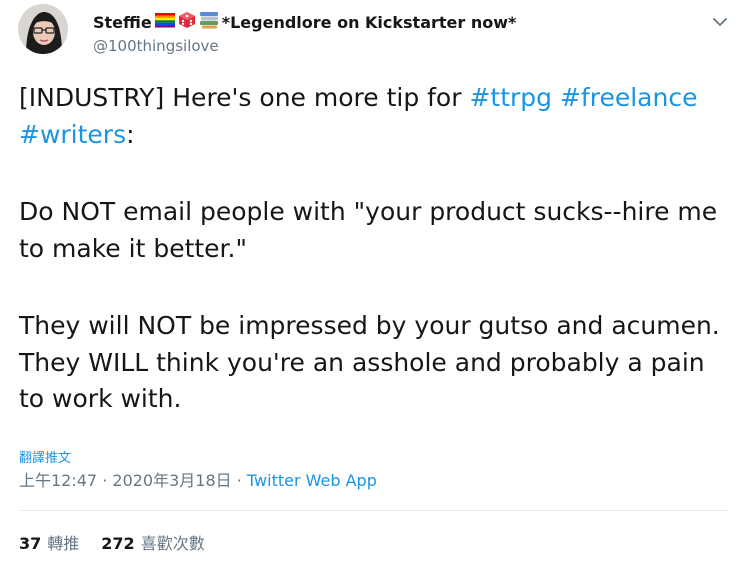 The image size is (748, 569). I want to click on more-options-chevron-icon, so click(720, 22).